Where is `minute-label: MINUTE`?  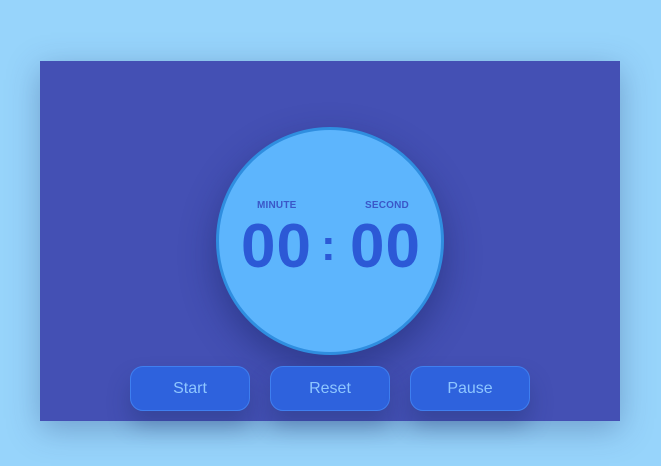 minute-label: MINUTE is located at coordinates (277, 205).